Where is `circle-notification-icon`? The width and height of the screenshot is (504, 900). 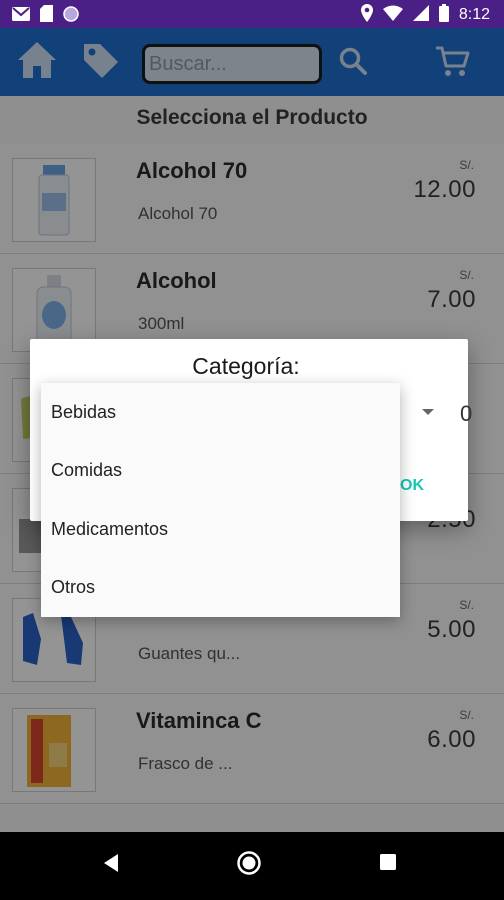
circle-notification-icon is located at coordinates (71, 15).